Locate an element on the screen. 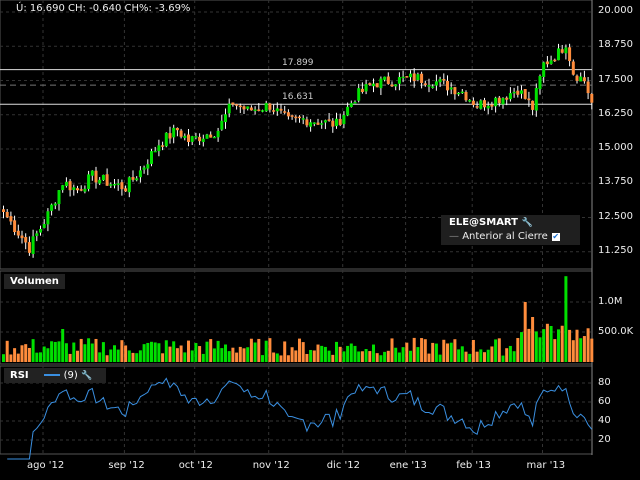 The width and height of the screenshot is (640, 480). rsi-tick: 40 is located at coordinates (604, 420).